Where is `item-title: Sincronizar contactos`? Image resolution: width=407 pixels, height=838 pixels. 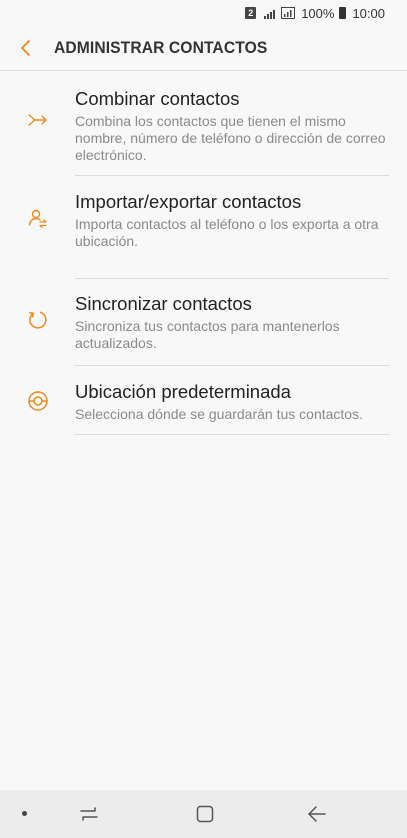 item-title: Sincronizar contactos is located at coordinates (163, 303).